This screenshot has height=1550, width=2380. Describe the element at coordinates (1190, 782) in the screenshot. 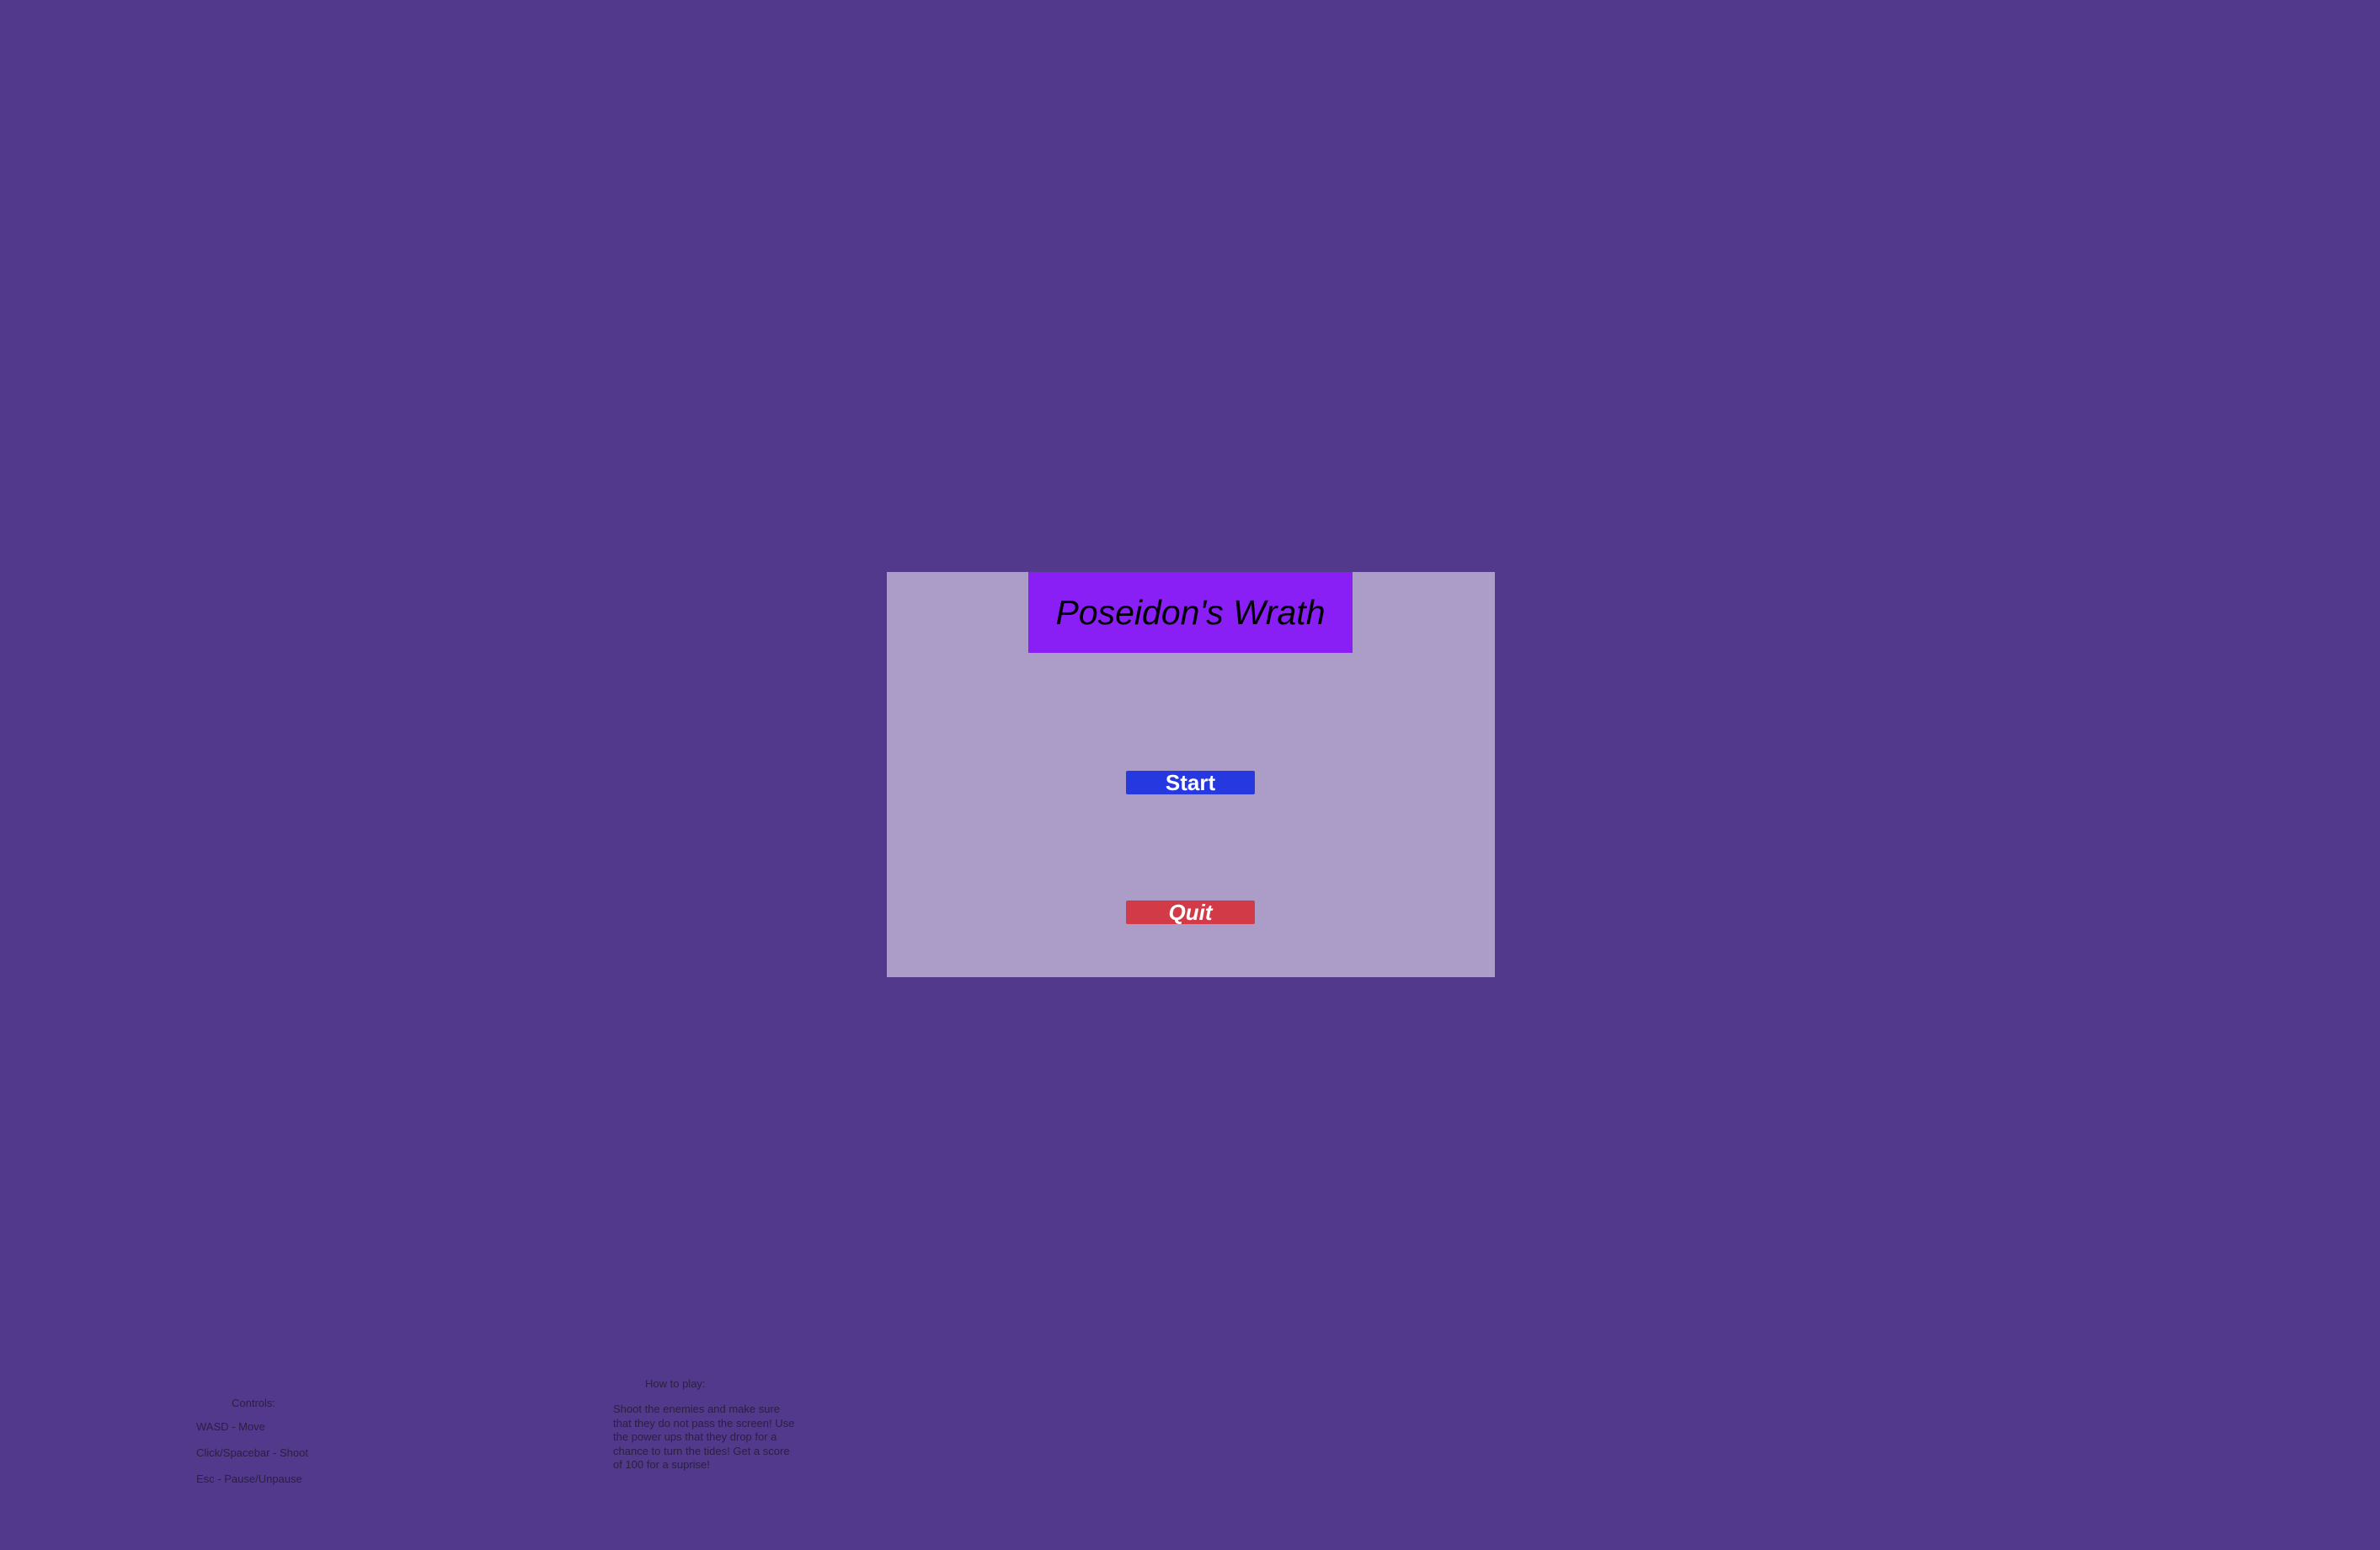

I see `start-button: Start` at that location.